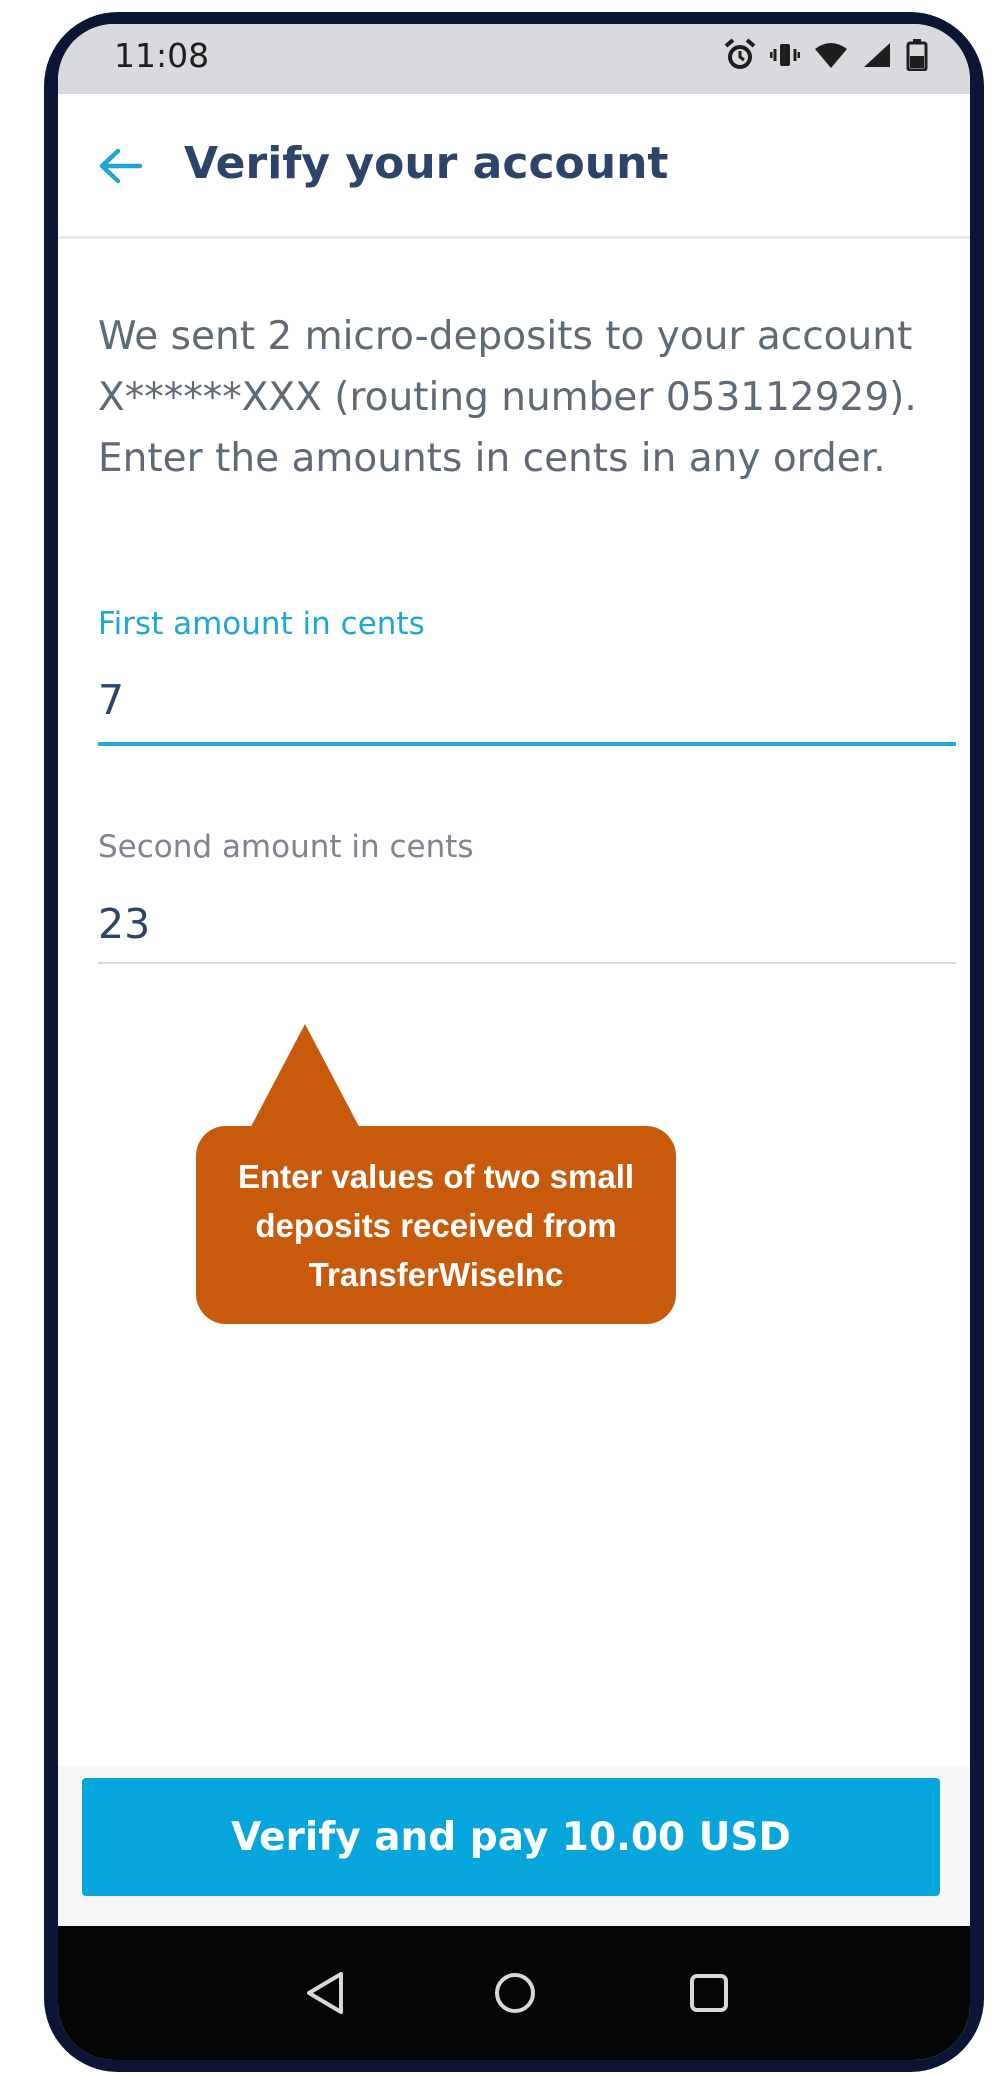  I want to click on signal-icon, so click(877, 55).